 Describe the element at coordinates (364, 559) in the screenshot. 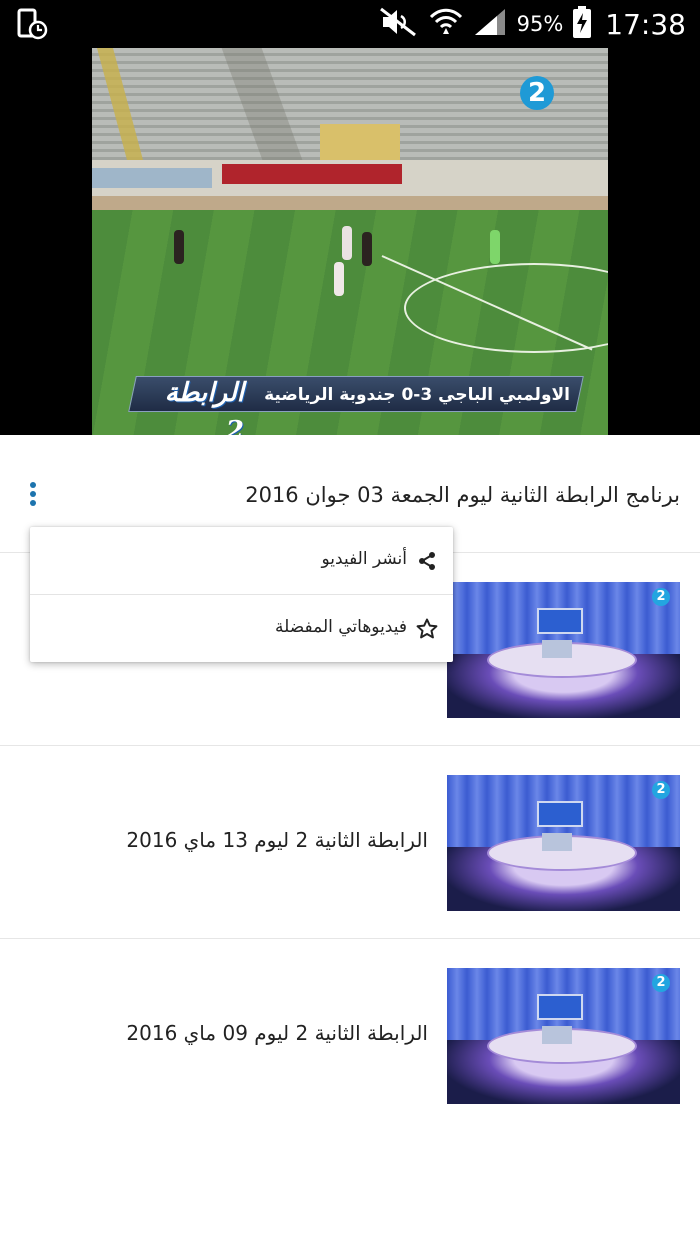

I see `menu-item-label: أنشر الفيديو` at that location.